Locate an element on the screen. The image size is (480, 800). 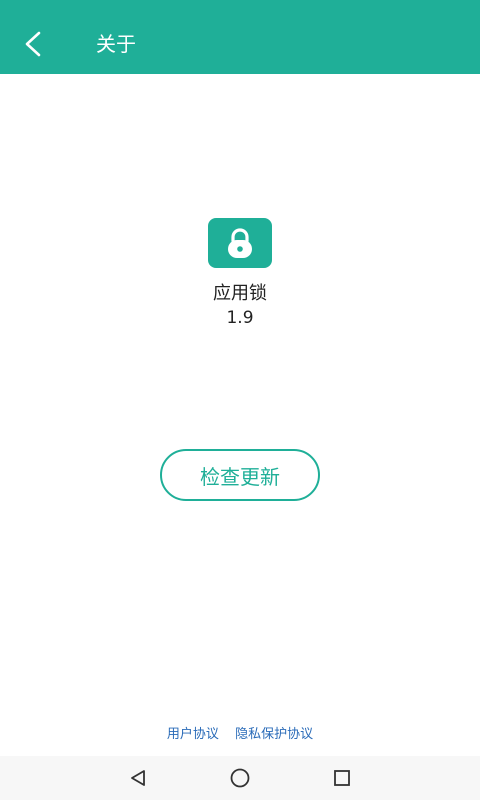
chevron-left-icon is located at coordinates (33, 44).